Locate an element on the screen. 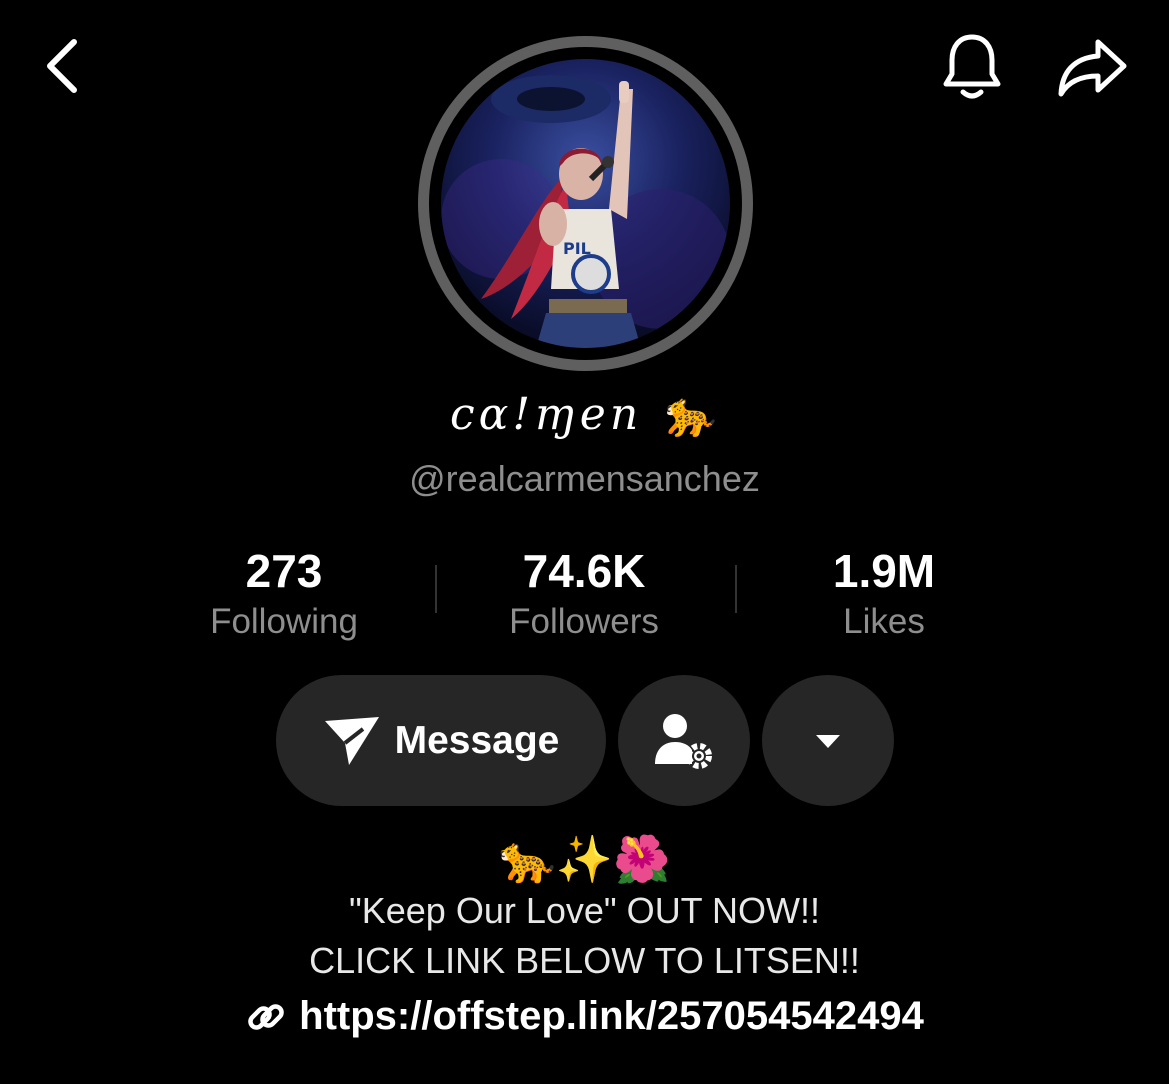  stat-likes: 1.9M Likes is located at coordinates (884, 594).